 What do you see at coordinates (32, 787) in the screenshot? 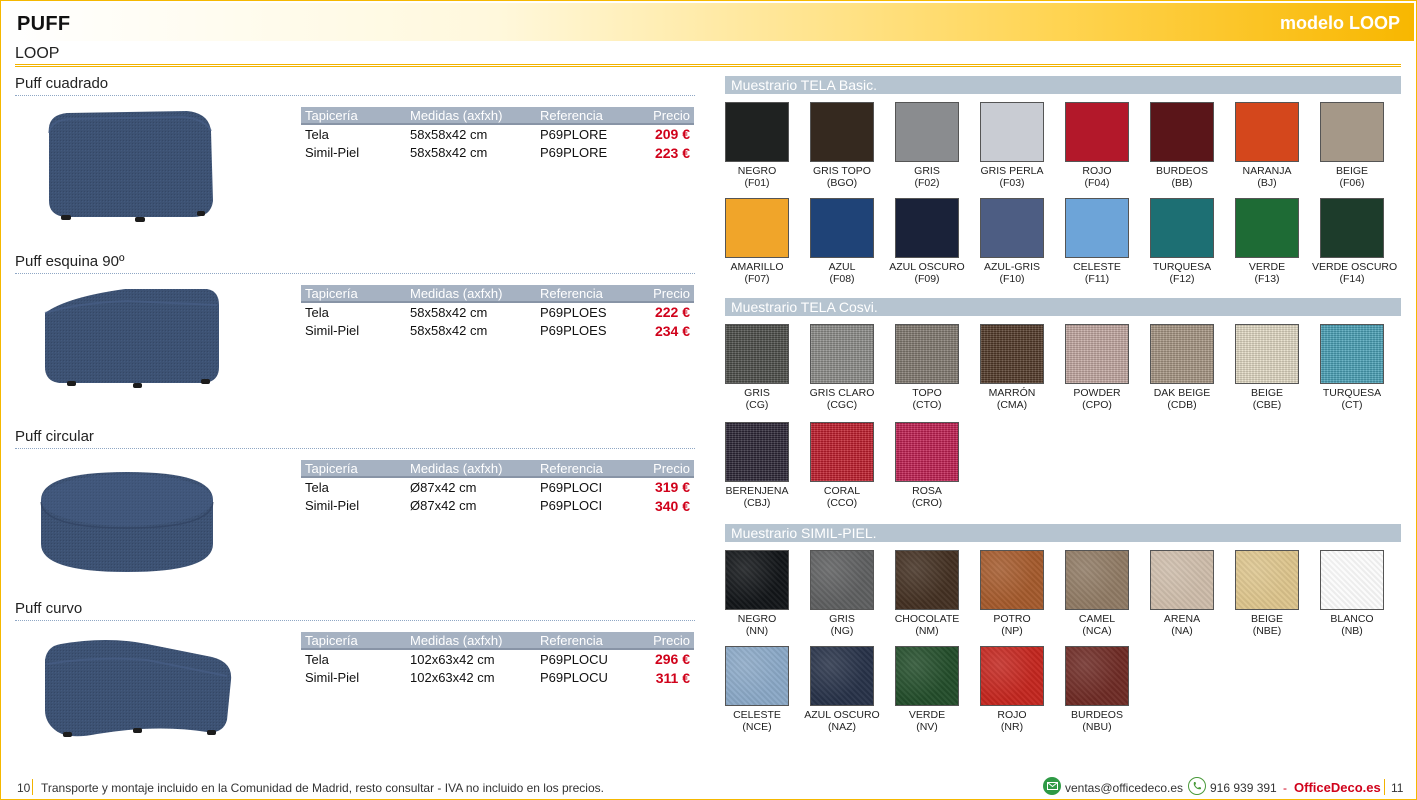
I see `footer-divider` at bounding box center [32, 787].